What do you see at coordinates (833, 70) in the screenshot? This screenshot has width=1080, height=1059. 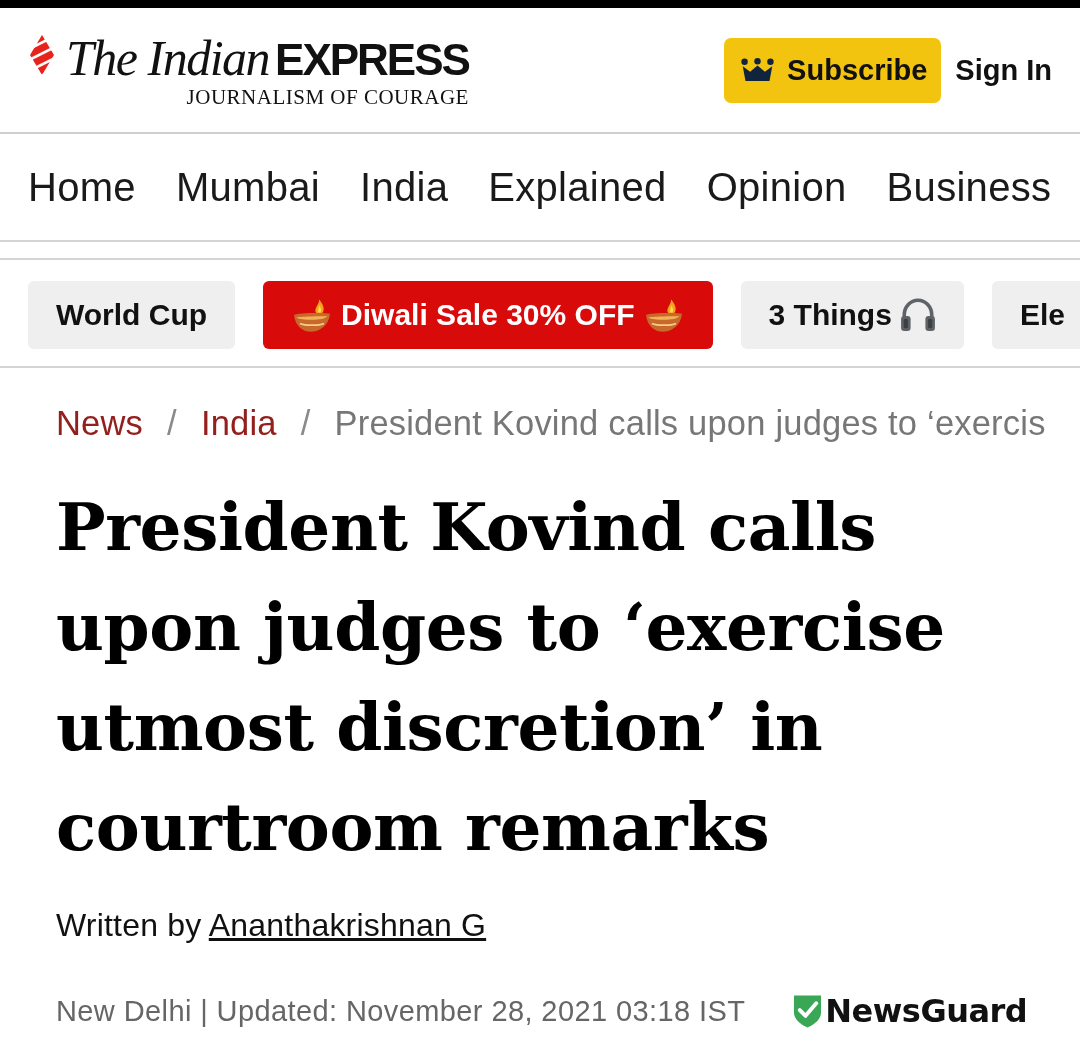 I see `subscribe-button: Subscribe` at bounding box center [833, 70].